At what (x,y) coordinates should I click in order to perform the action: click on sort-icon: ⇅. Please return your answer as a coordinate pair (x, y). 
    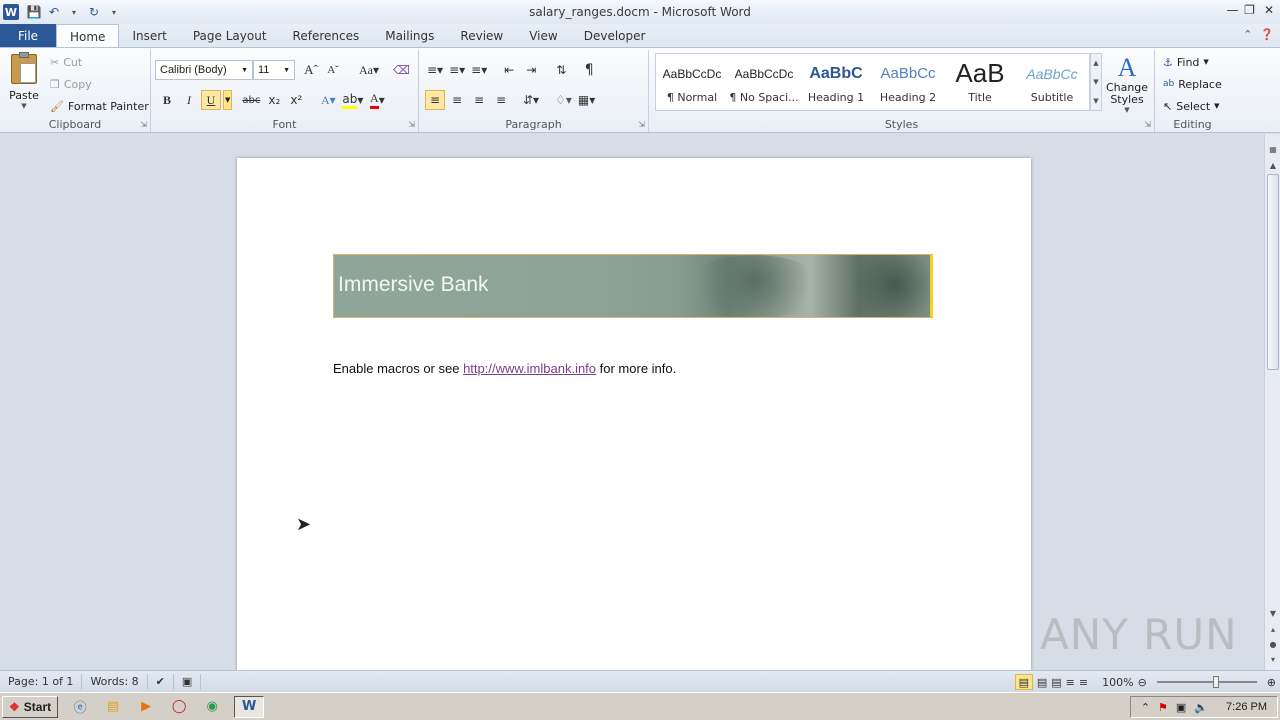
    Looking at the image, I should click on (561, 70).